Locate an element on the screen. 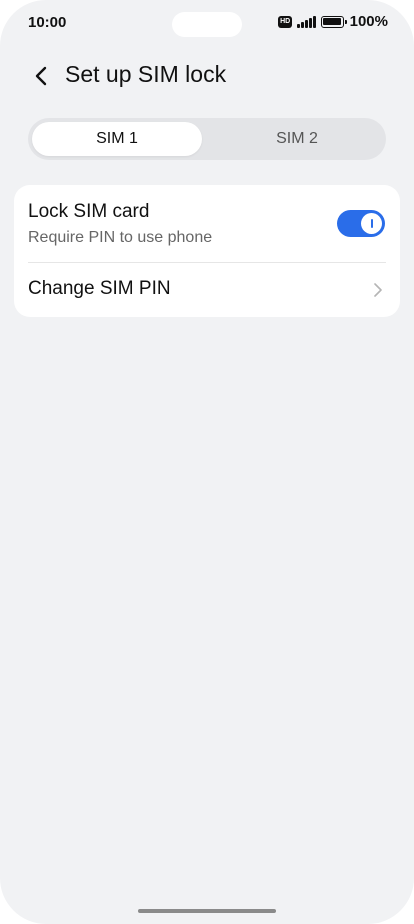 This screenshot has width=414, height=924. tab-sim-1: SIM 1 is located at coordinates (117, 139).